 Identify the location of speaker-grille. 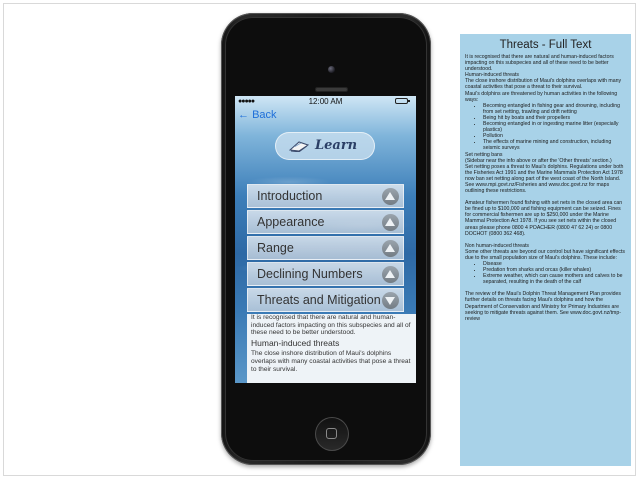
(331, 89).